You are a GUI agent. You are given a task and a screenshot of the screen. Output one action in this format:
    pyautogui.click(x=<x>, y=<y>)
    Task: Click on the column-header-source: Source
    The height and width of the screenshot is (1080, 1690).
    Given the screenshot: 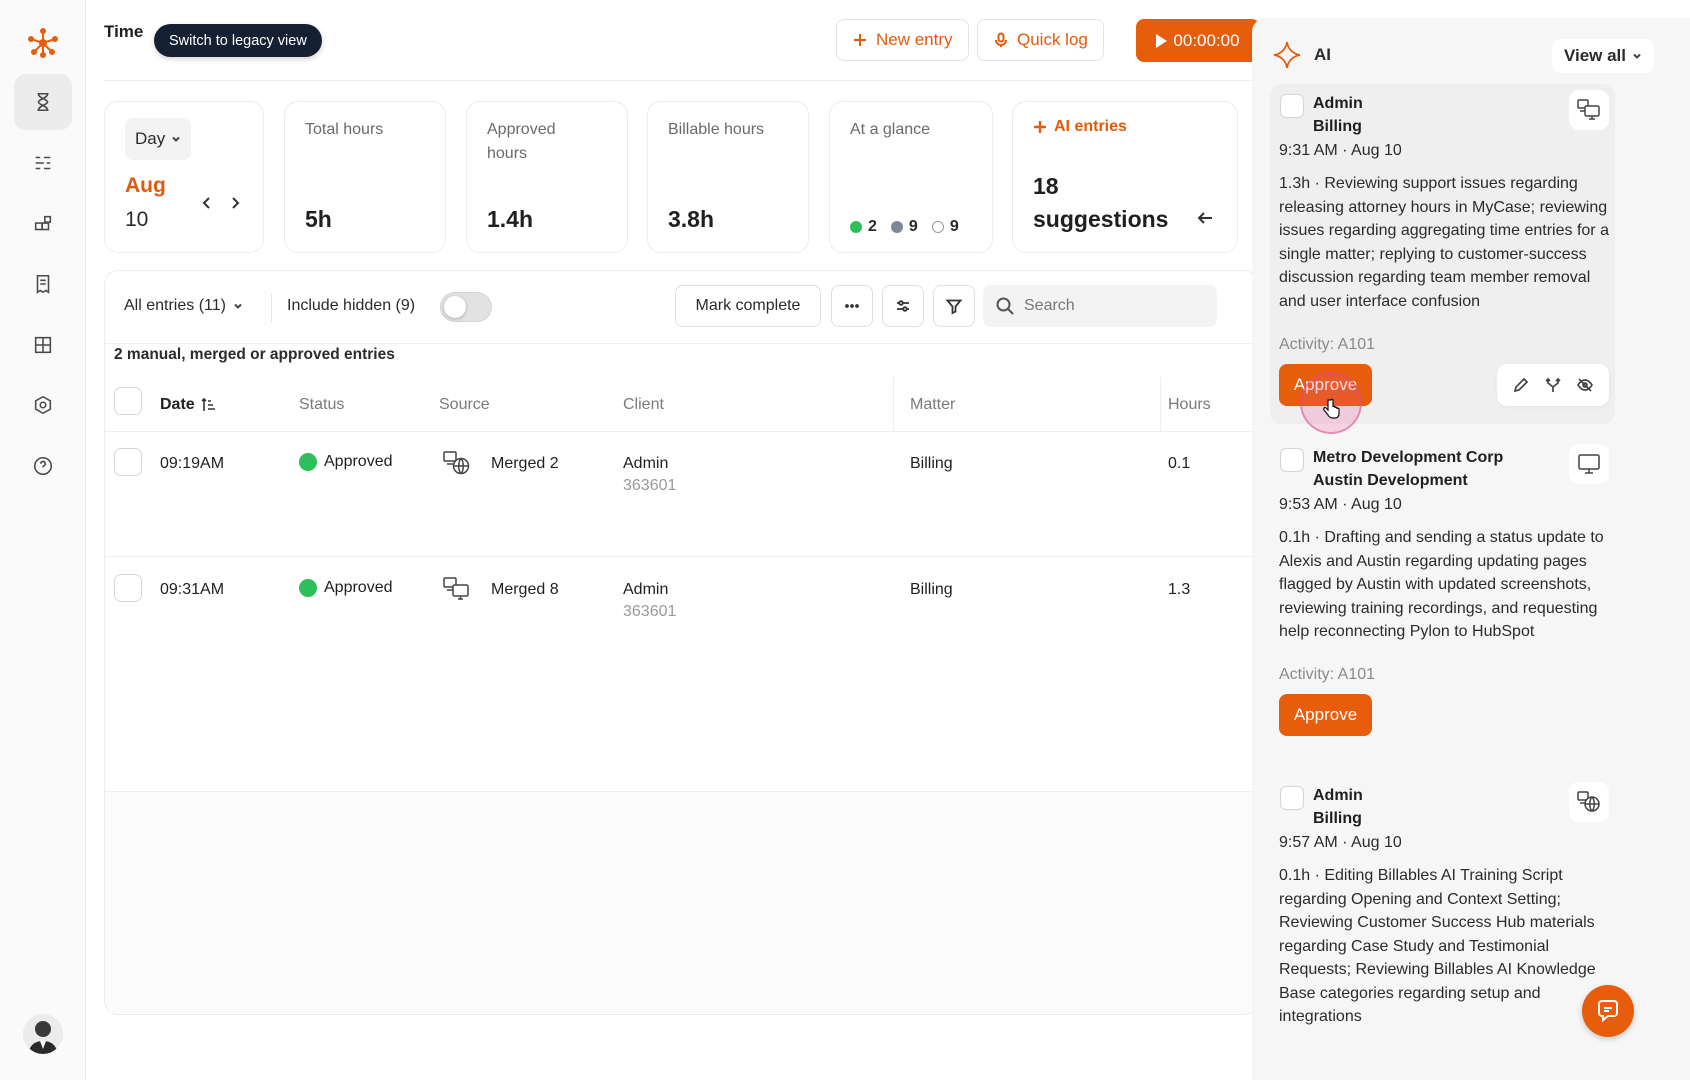 What is the action you would take?
    pyautogui.click(x=464, y=405)
    